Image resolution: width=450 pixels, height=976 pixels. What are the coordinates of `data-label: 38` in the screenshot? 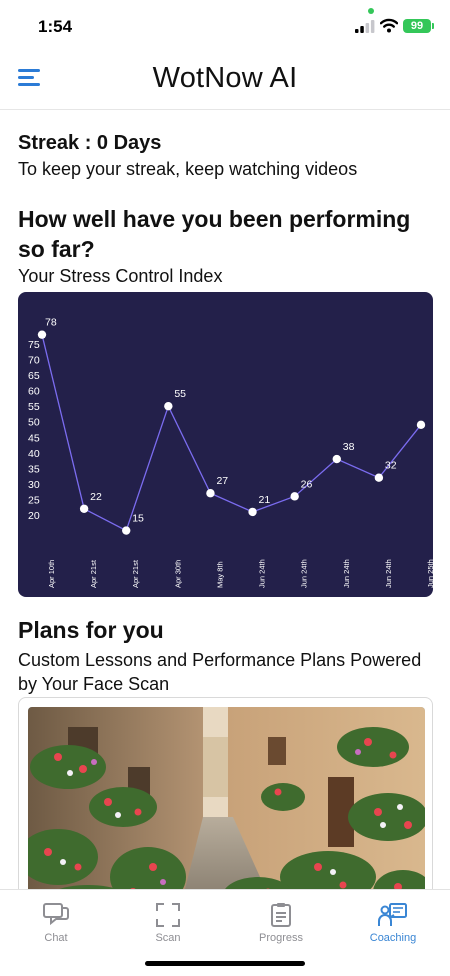 It's located at (349, 447).